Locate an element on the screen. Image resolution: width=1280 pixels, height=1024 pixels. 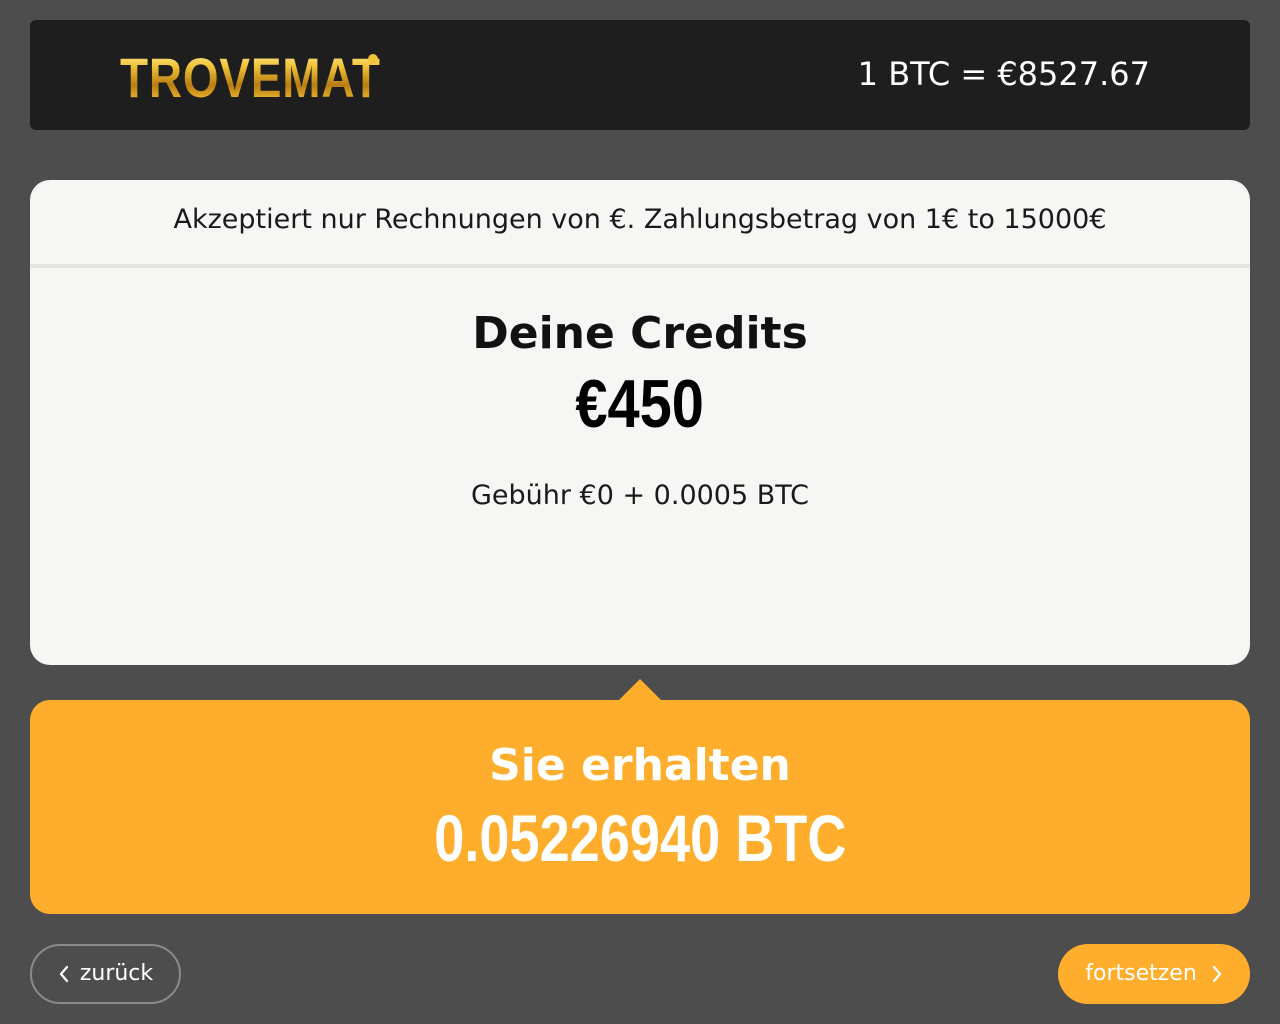
logo-dot is located at coordinates (373, 59).